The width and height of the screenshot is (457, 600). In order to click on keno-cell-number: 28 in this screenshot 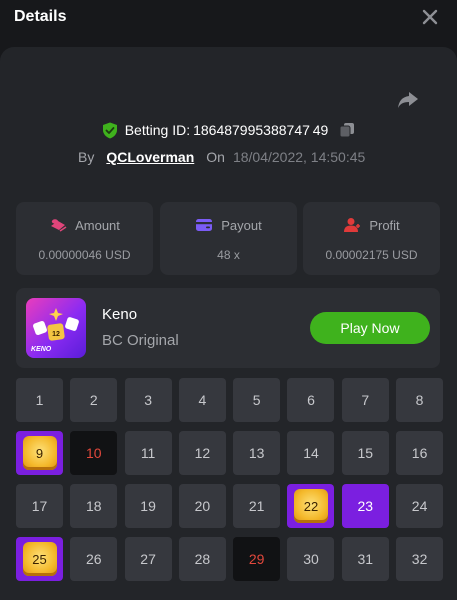, I will do `click(202, 559)`.